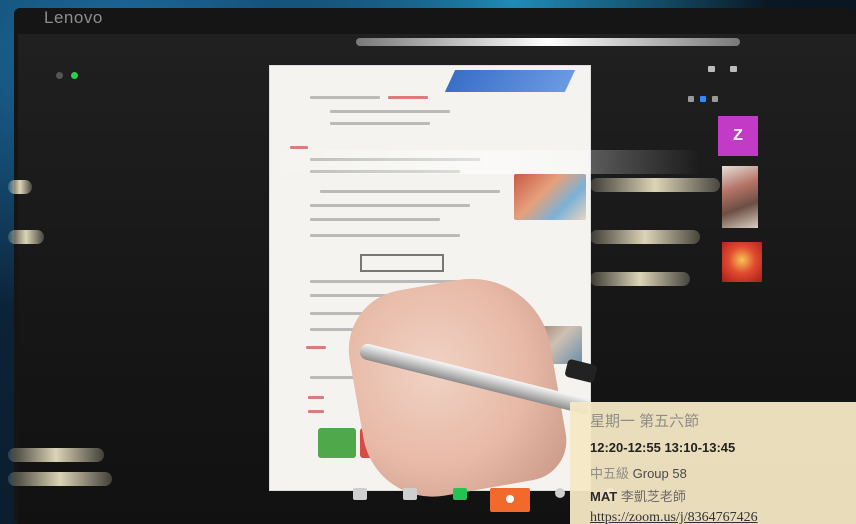 This screenshot has width=856, height=524. I want to click on teacher-label: 李凱芝老師, so click(653, 496).